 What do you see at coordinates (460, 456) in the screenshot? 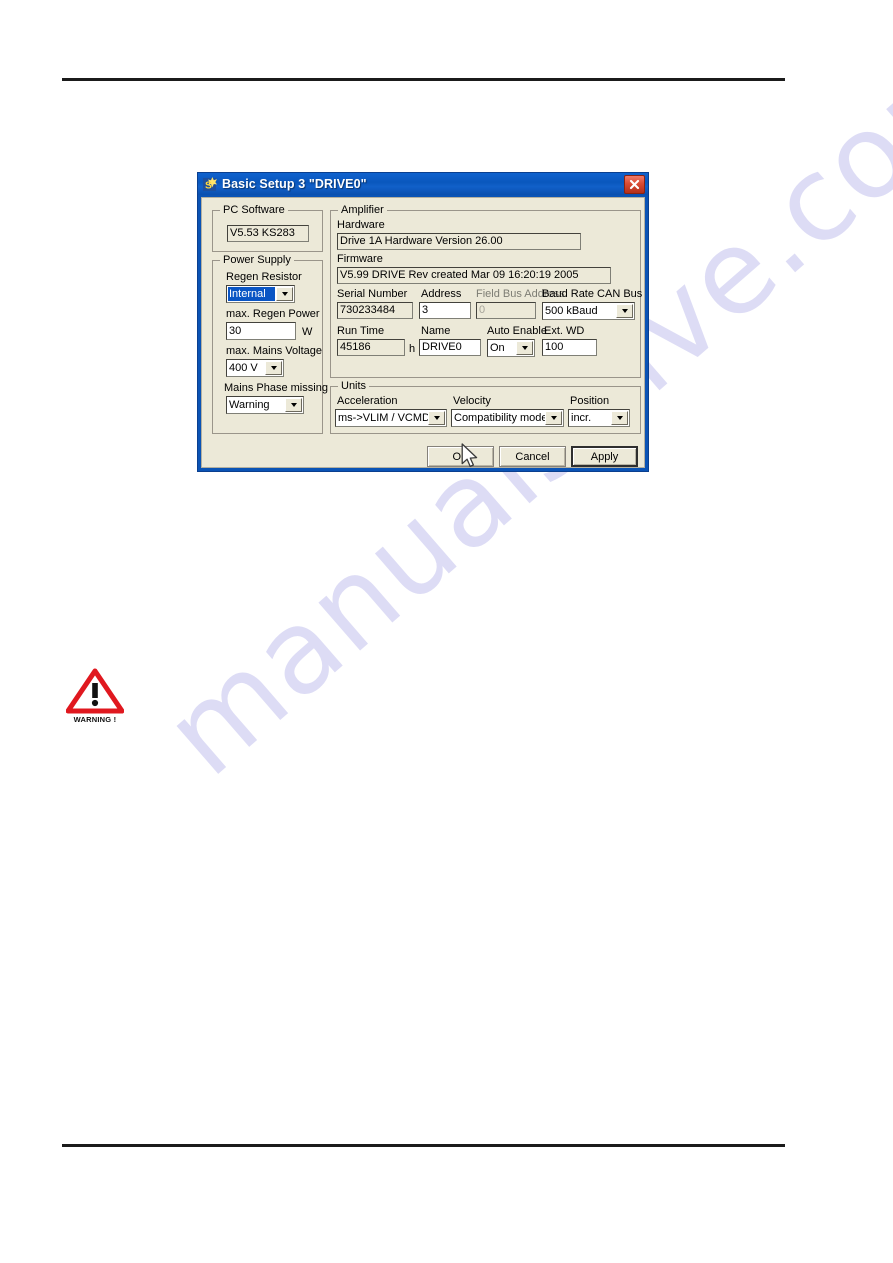
I see `ok-button: OK` at bounding box center [460, 456].